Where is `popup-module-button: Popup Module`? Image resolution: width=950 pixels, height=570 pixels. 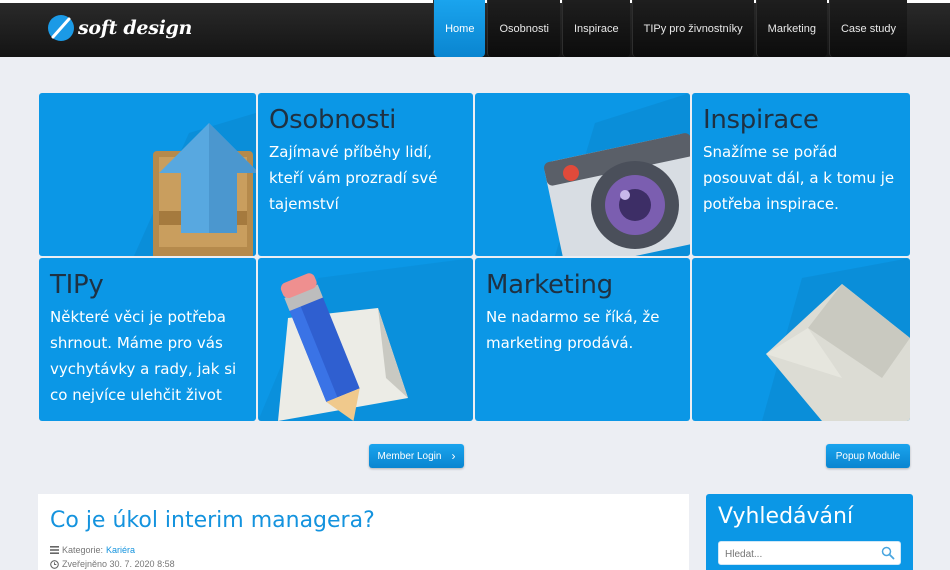
popup-module-button: Popup Module is located at coordinates (868, 456).